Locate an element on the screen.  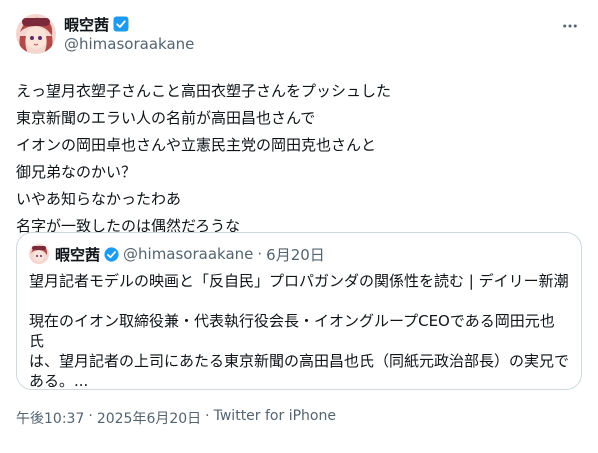
more-horizontal-icon is located at coordinates (570, 26).